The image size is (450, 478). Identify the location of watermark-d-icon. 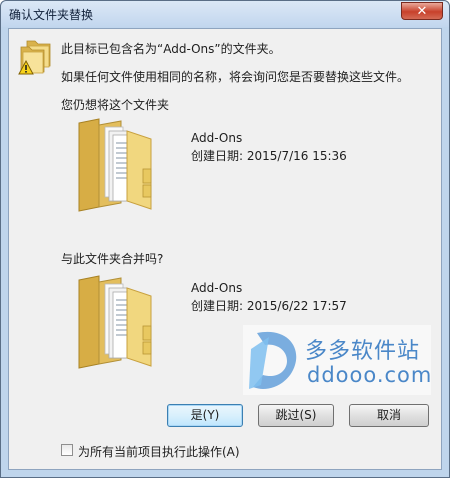
(273, 360).